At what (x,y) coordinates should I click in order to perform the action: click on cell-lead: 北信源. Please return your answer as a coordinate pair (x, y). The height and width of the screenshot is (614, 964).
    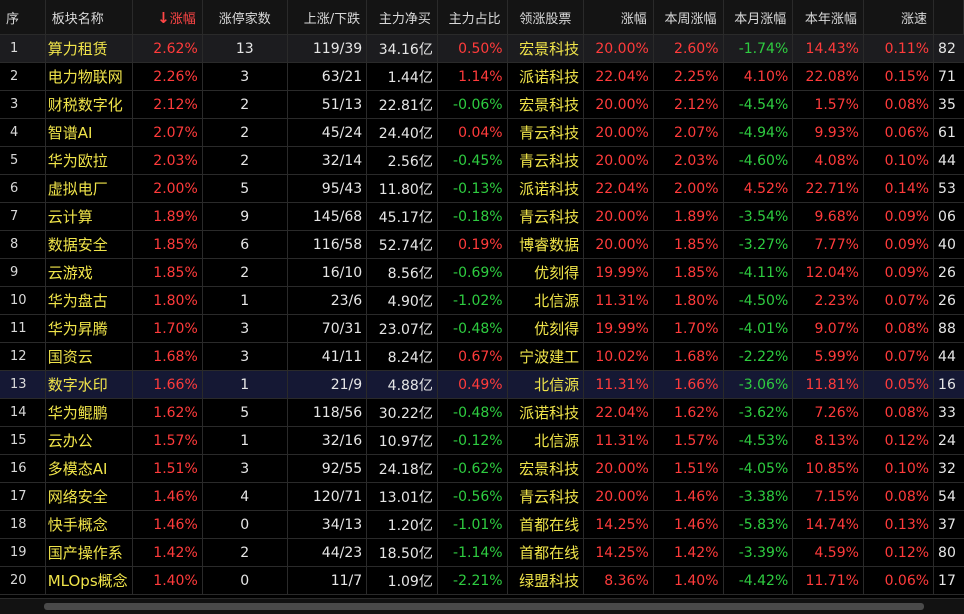
    Looking at the image, I should click on (546, 384).